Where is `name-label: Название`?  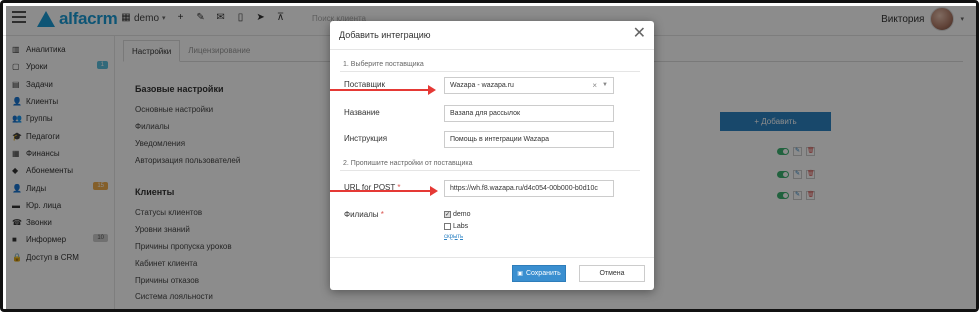
name-label: Название is located at coordinates (362, 112).